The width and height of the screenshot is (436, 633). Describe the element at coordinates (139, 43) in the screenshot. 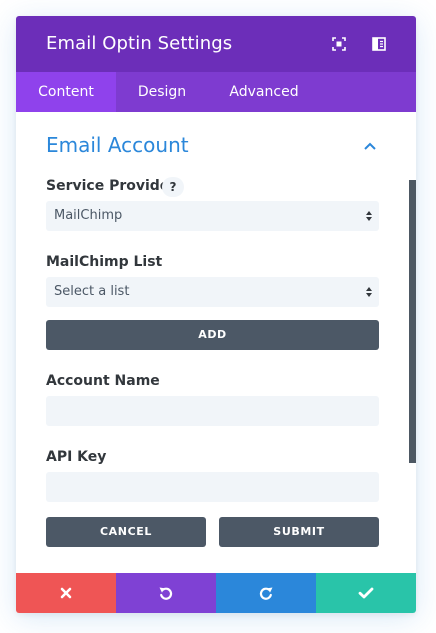

I see `modal-title: Email Optin Settings` at that location.